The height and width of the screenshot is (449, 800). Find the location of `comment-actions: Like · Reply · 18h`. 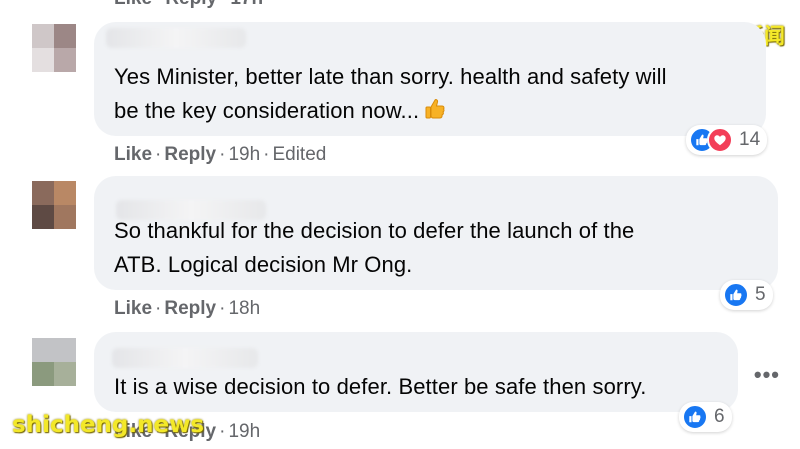

comment-actions: Like · Reply · 18h is located at coordinates (187, 309).